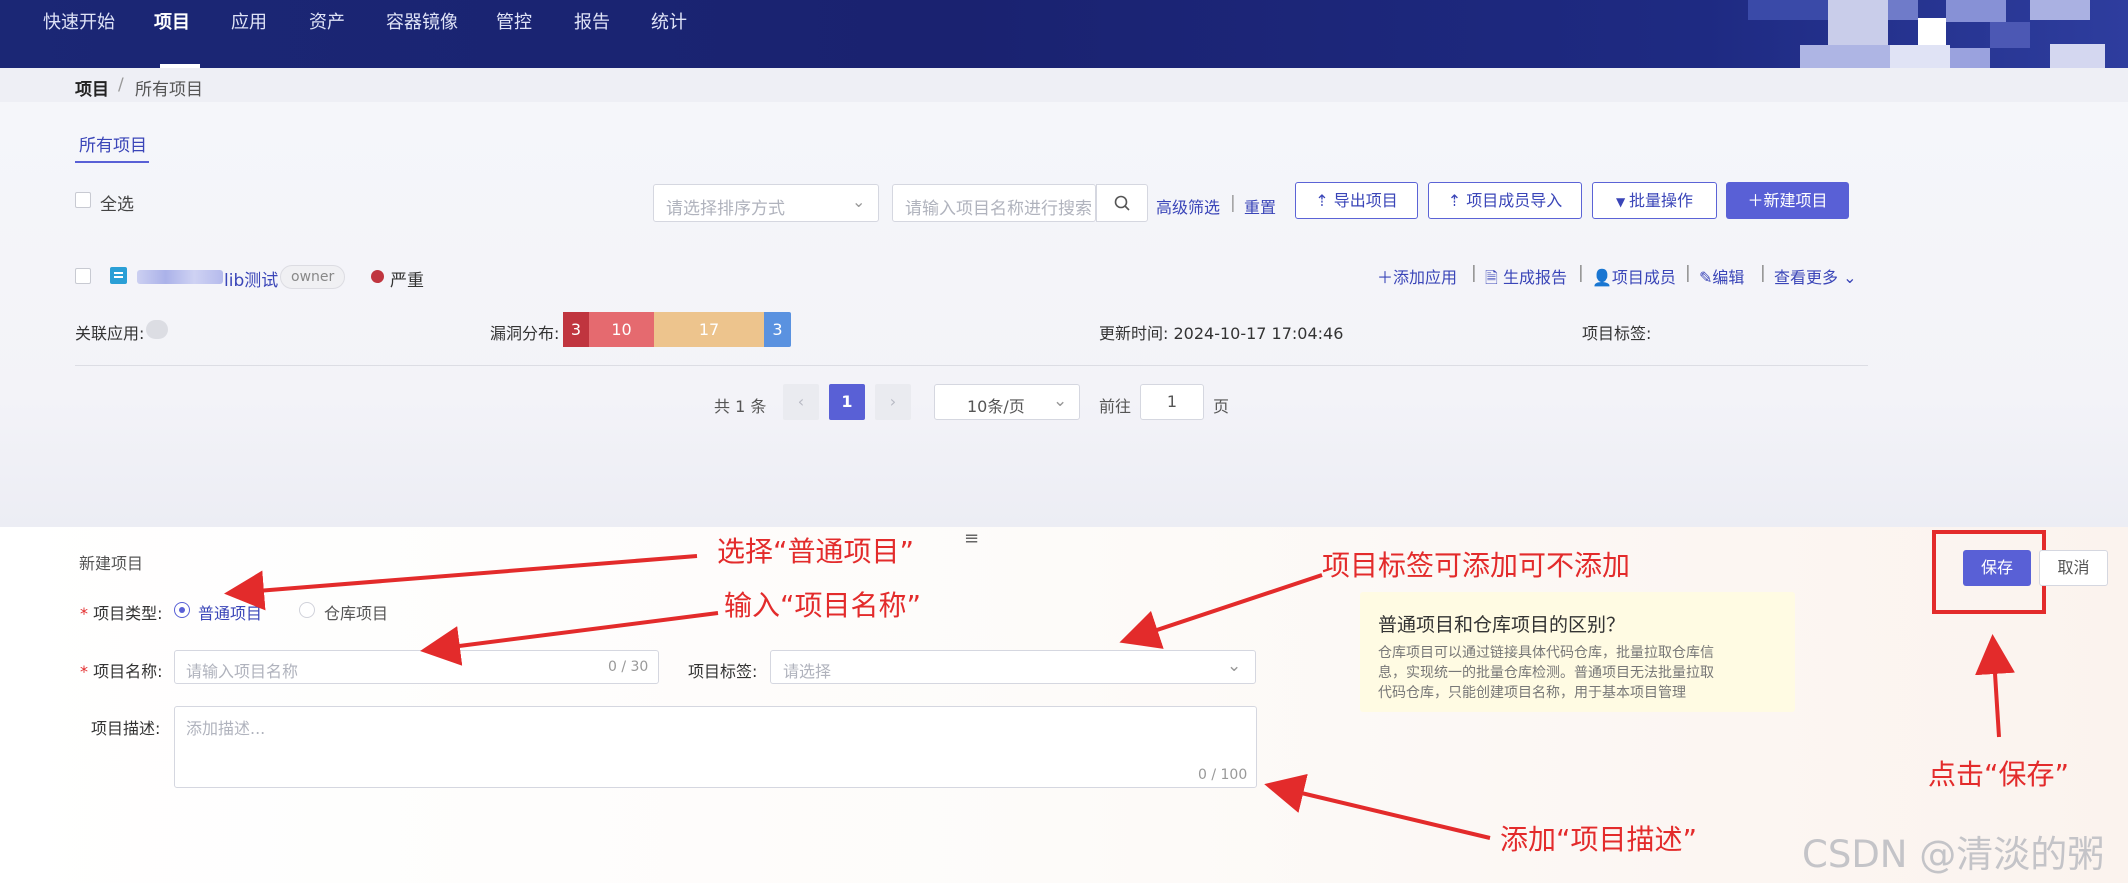 This screenshot has width=2128, height=883. What do you see at coordinates (1476, 565) in the screenshot?
I see `annotation-tags-optional: 项目标签可添加可不添加` at bounding box center [1476, 565].